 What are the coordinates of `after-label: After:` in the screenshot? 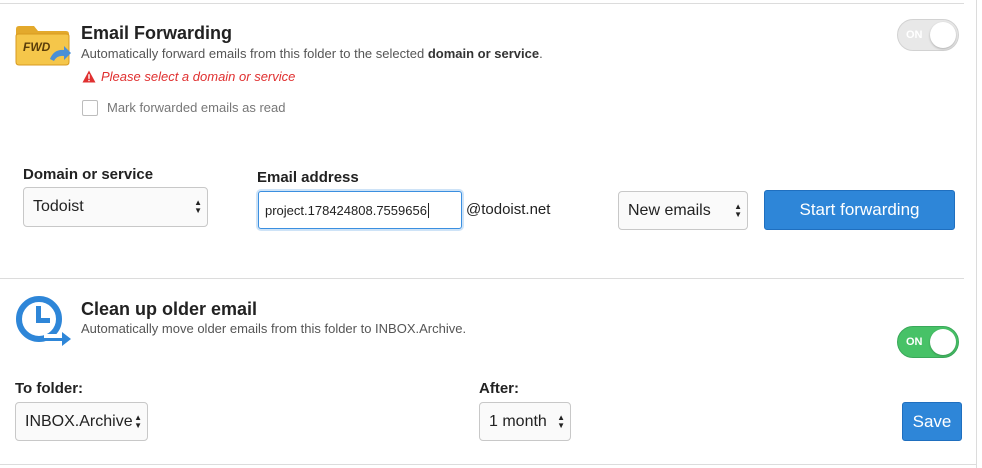 It's located at (499, 388).